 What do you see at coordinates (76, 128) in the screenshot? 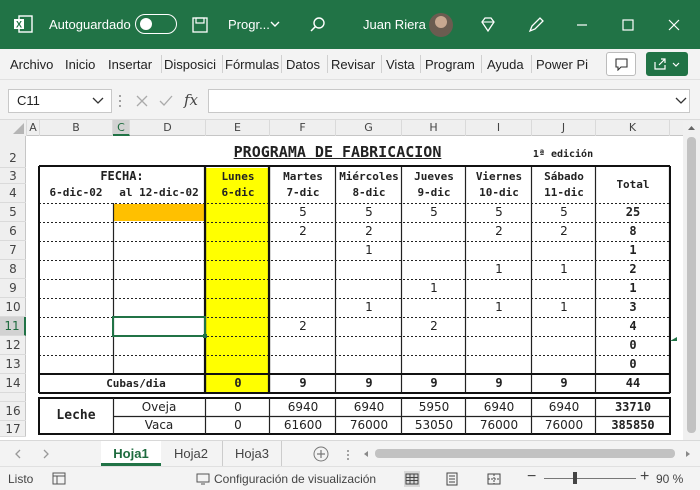
I see `col-header-b: B` at bounding box center [76, 128].